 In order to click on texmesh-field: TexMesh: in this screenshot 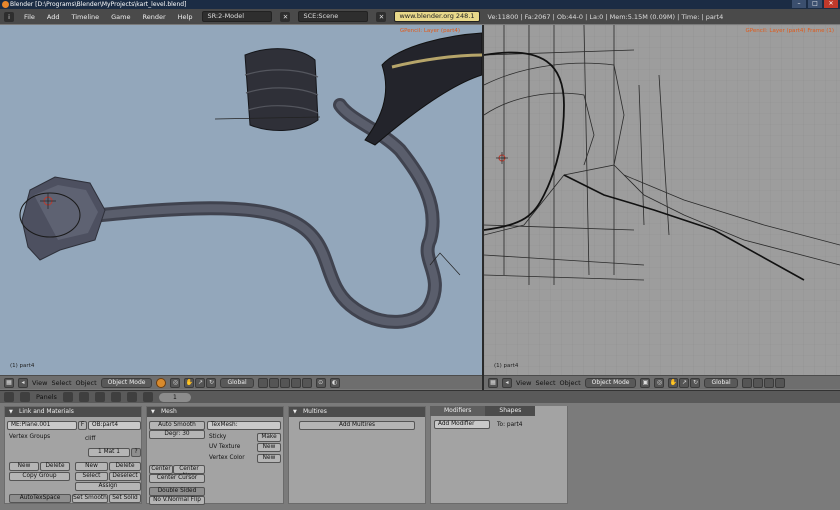, I will do `click(244, 425)`.